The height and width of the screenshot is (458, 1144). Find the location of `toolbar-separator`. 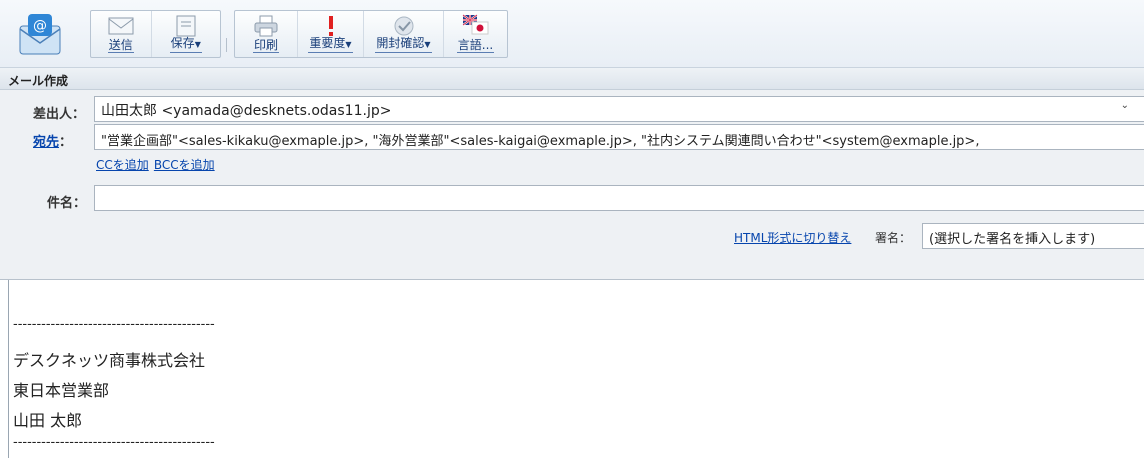

toolbar-separator is located at coordinates (226, 45).